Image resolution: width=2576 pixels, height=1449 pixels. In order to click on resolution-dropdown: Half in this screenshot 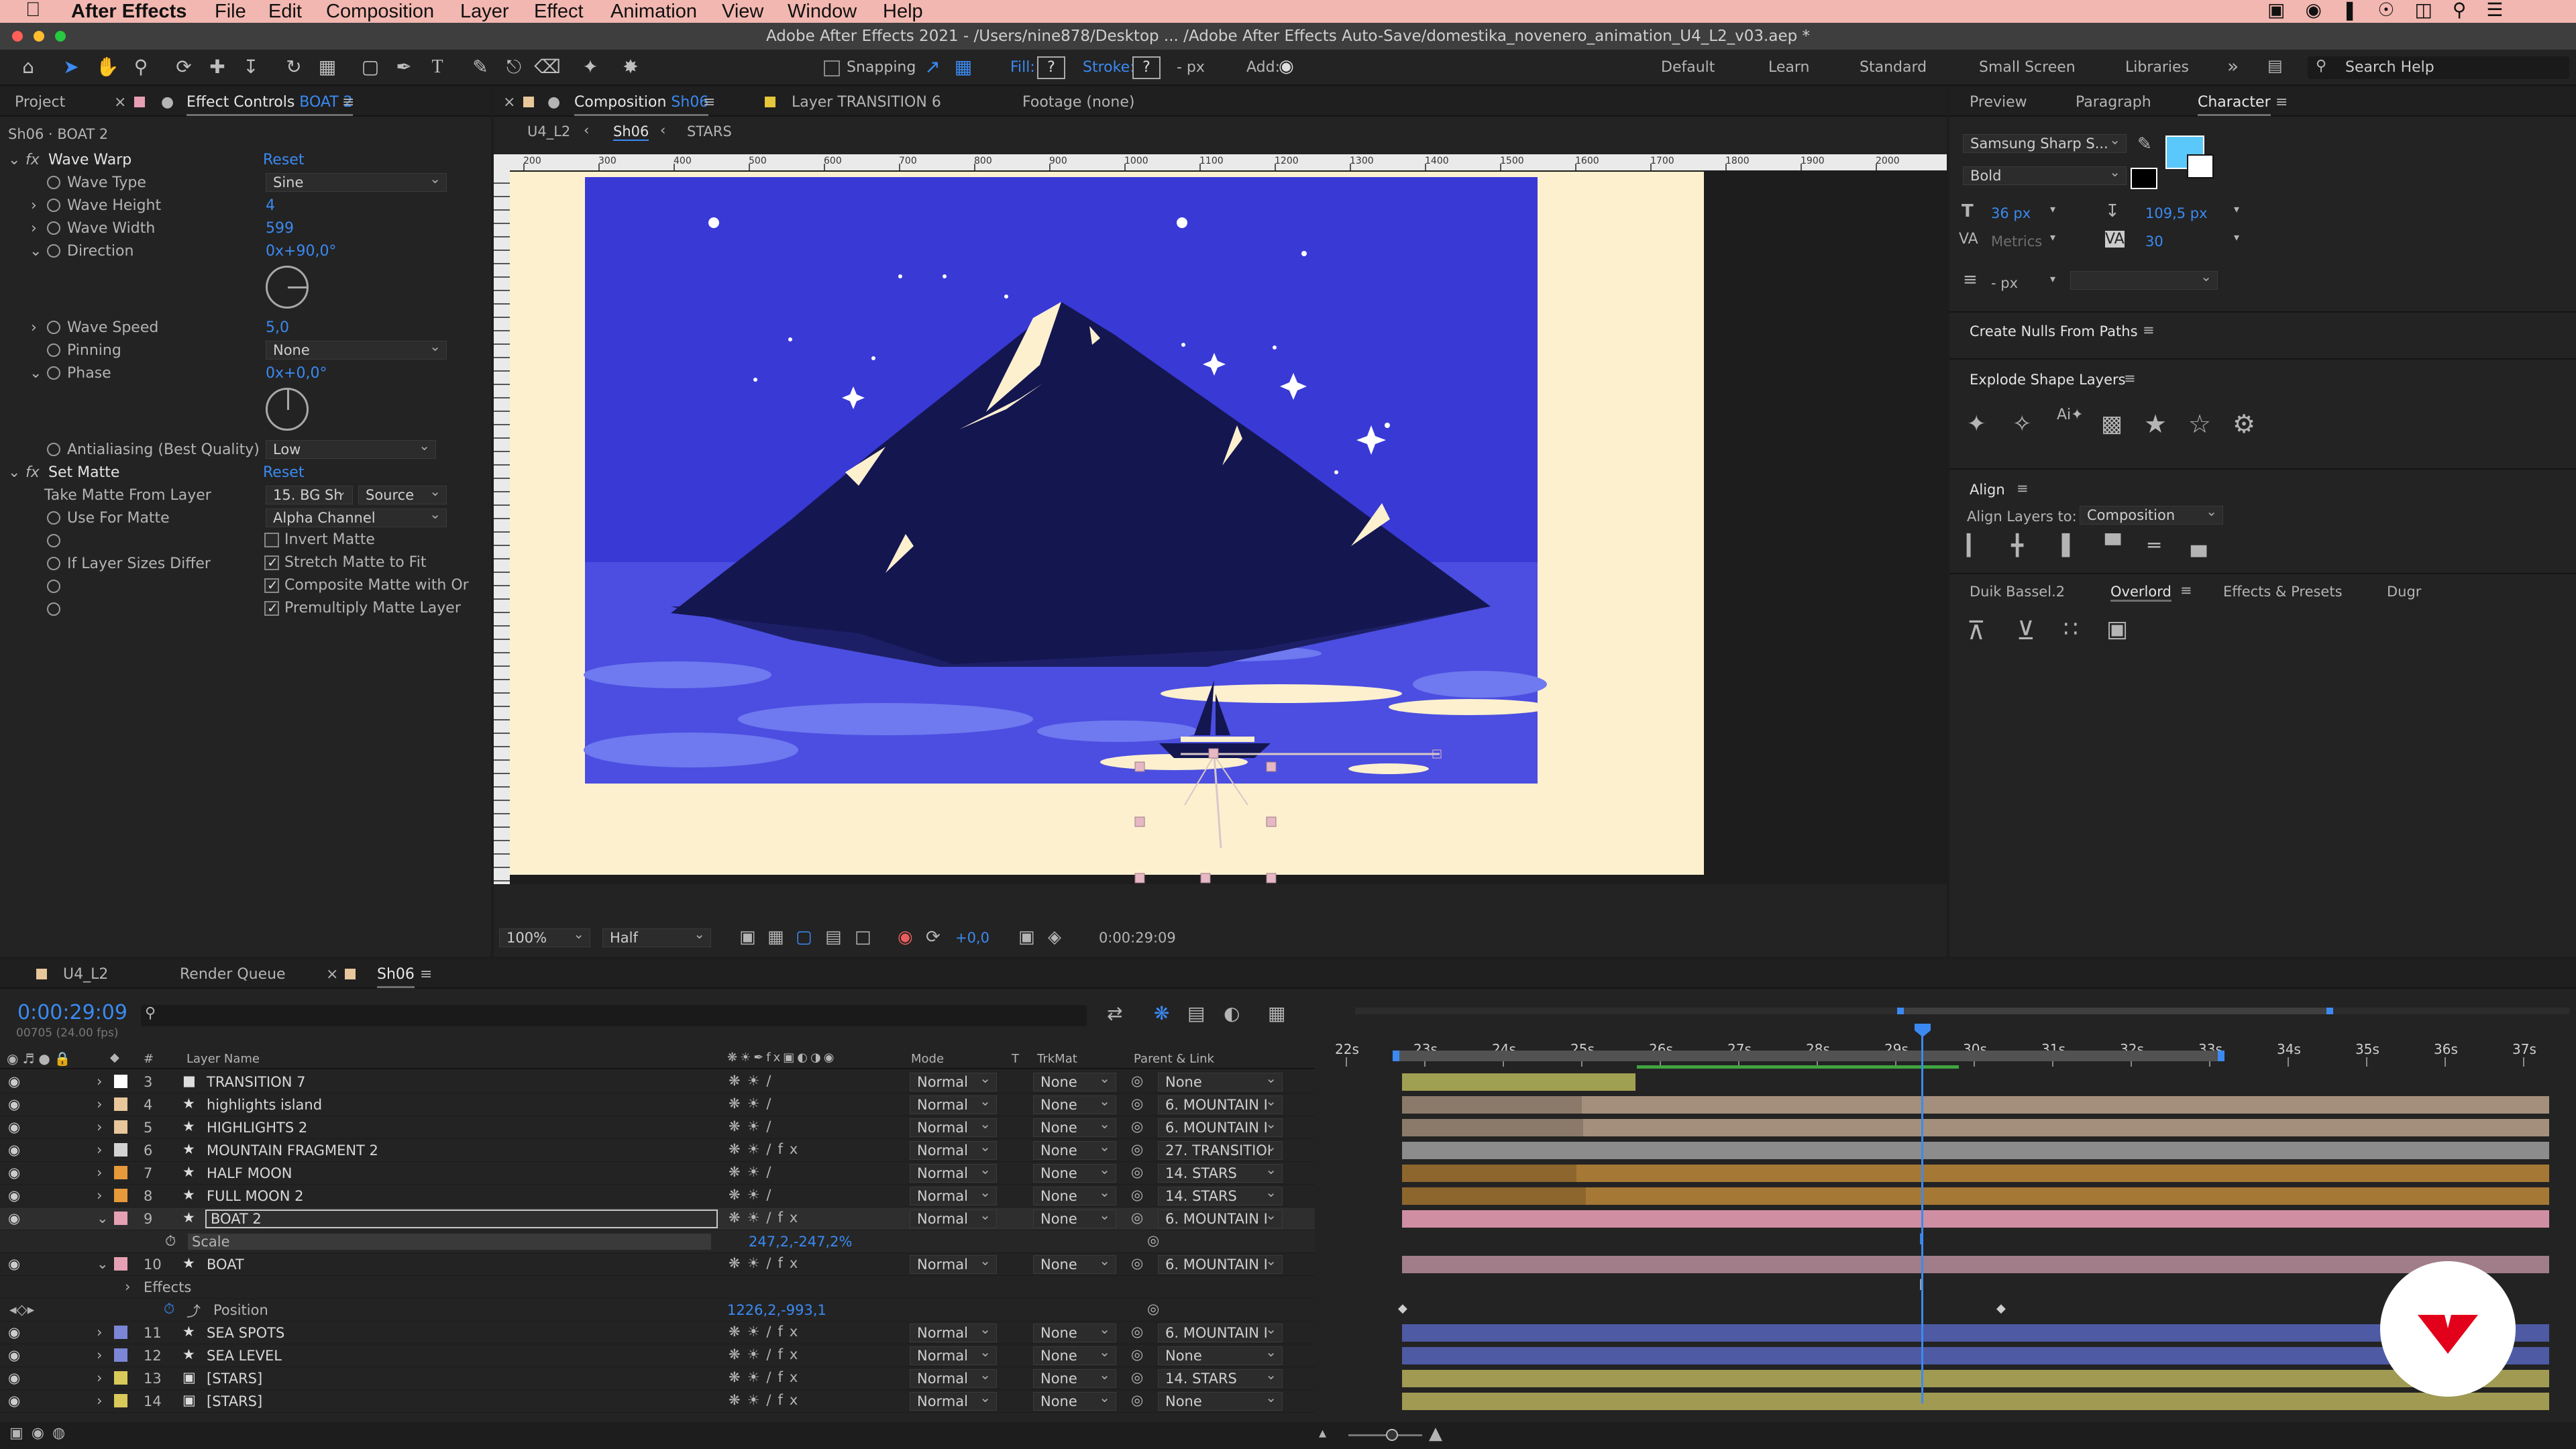, I will do `click(656, 936)`.